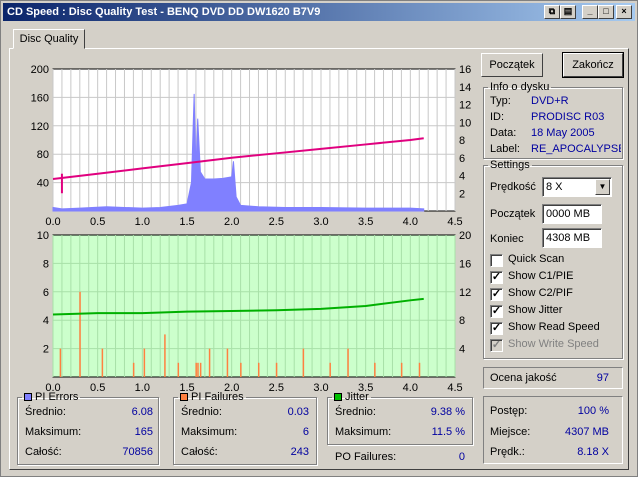 The image size is (638, 477). Describe the element at coordinates (209, 432) in the screenshot. I see `pi-failures-max-label: Maksimum:` at that location.